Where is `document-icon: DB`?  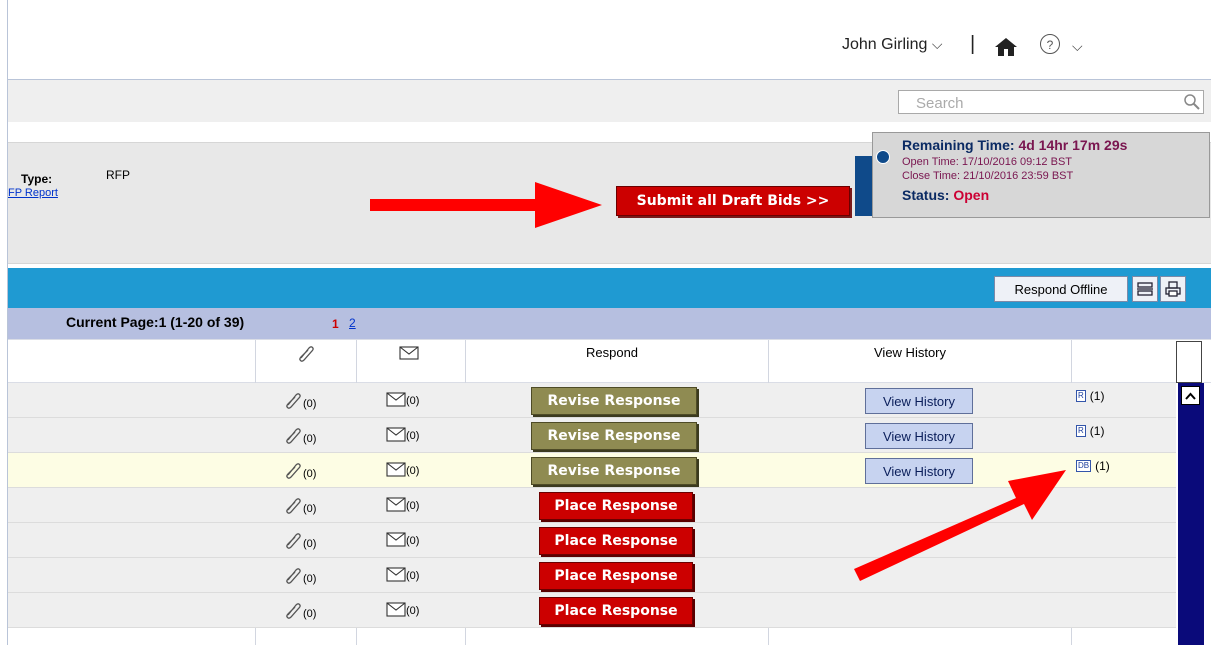 document-icon: DB is located at coordinates (1084, 466).